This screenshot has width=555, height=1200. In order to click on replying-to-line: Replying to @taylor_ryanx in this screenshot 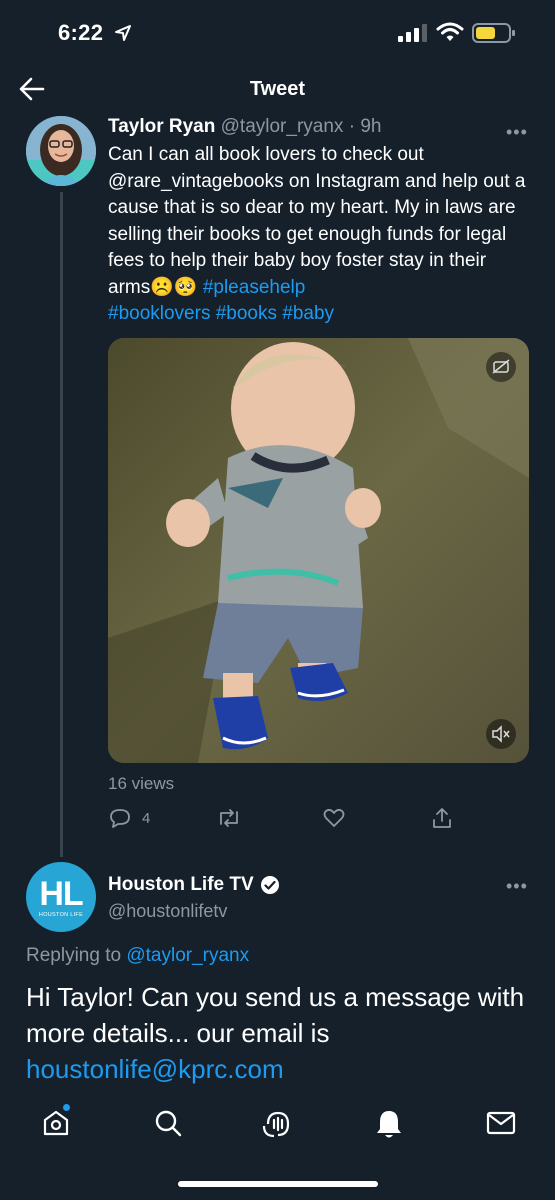, I will do `click(137, 956)`.